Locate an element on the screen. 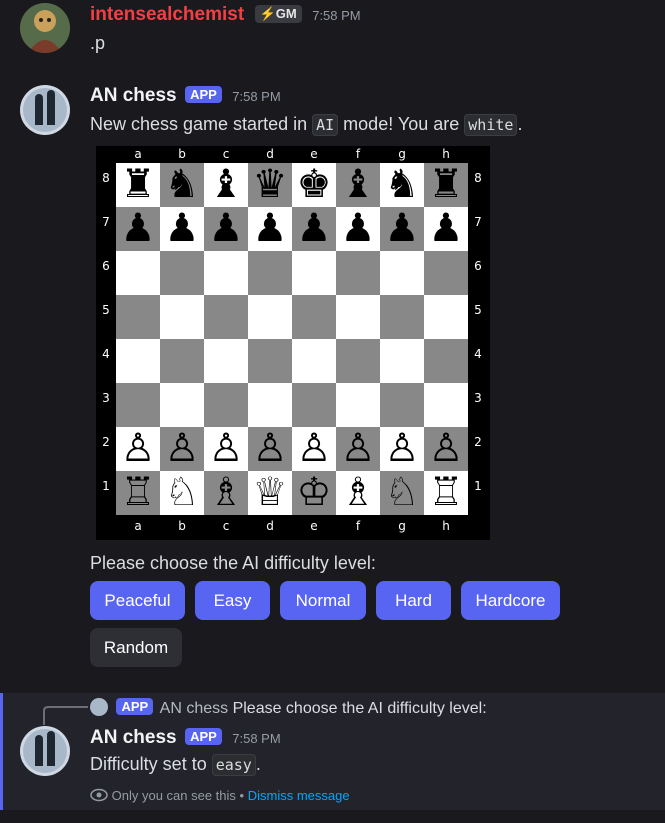 Image resolution: width=665 pixels, height=823 pixels. reply-ref-text: Please choose the AI difficulty level: is located at coordinates (360, 708).